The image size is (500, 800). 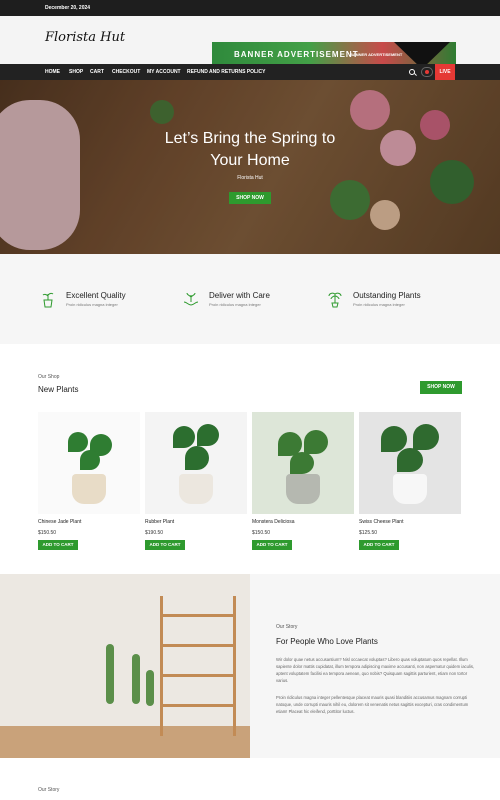 I want to click on live-button: LIVE, so click(x=445, y=72).